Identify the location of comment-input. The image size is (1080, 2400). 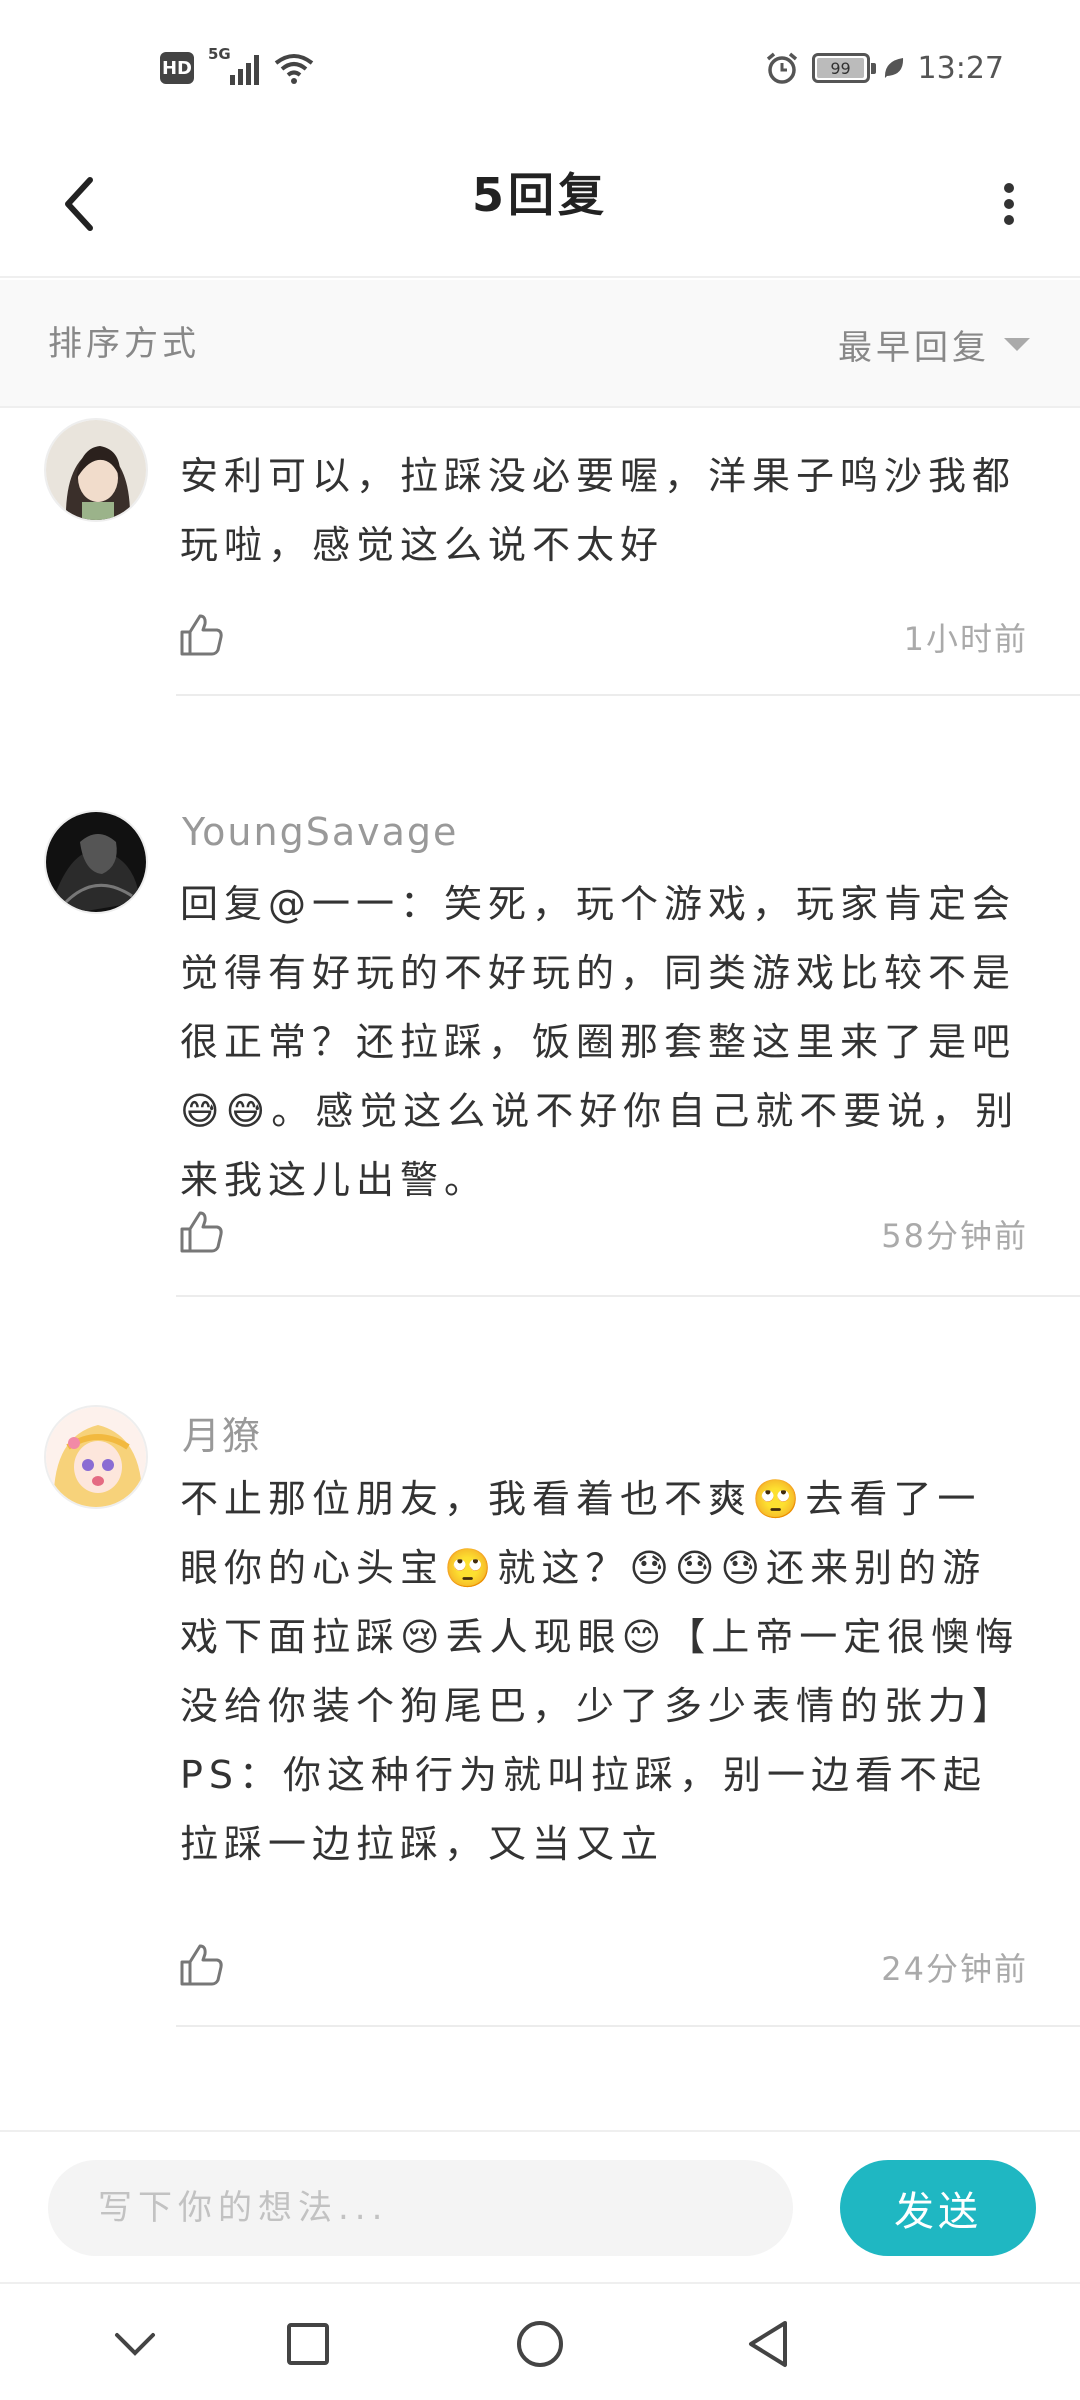
(420, 2208).